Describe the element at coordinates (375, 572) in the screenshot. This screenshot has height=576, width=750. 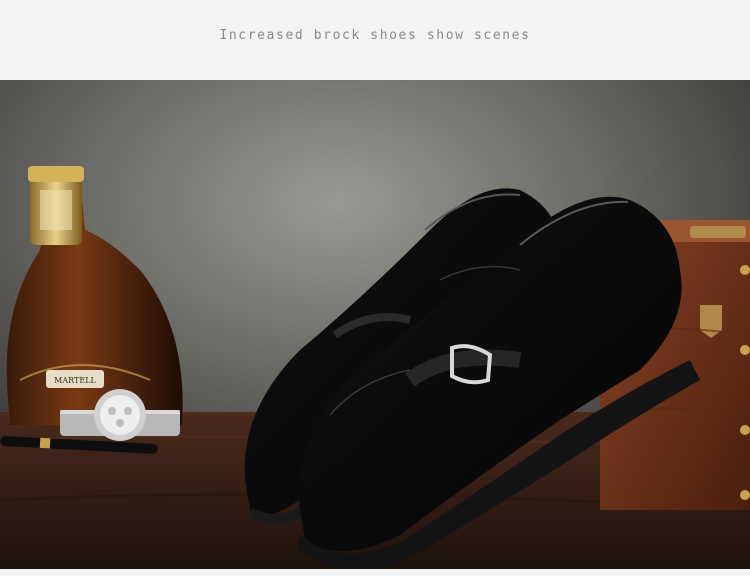
I see `bottom-strip` at that location.